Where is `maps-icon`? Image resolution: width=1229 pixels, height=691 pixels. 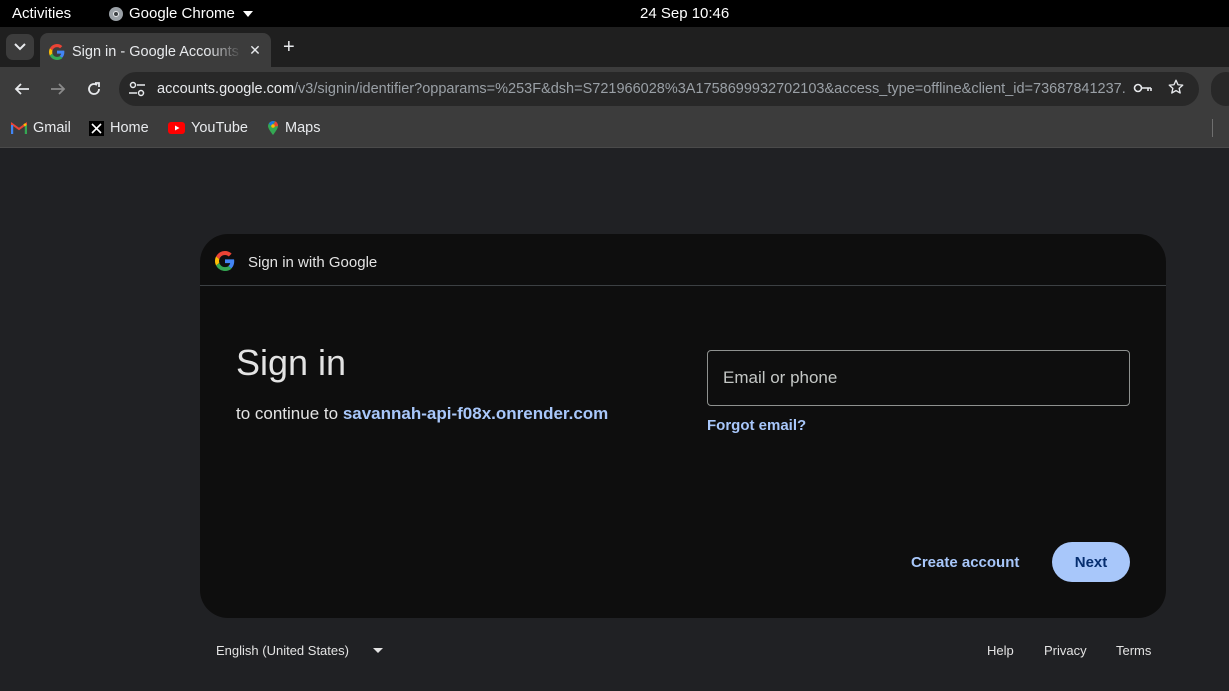 maps-icon is located at coordinates (273, 128).